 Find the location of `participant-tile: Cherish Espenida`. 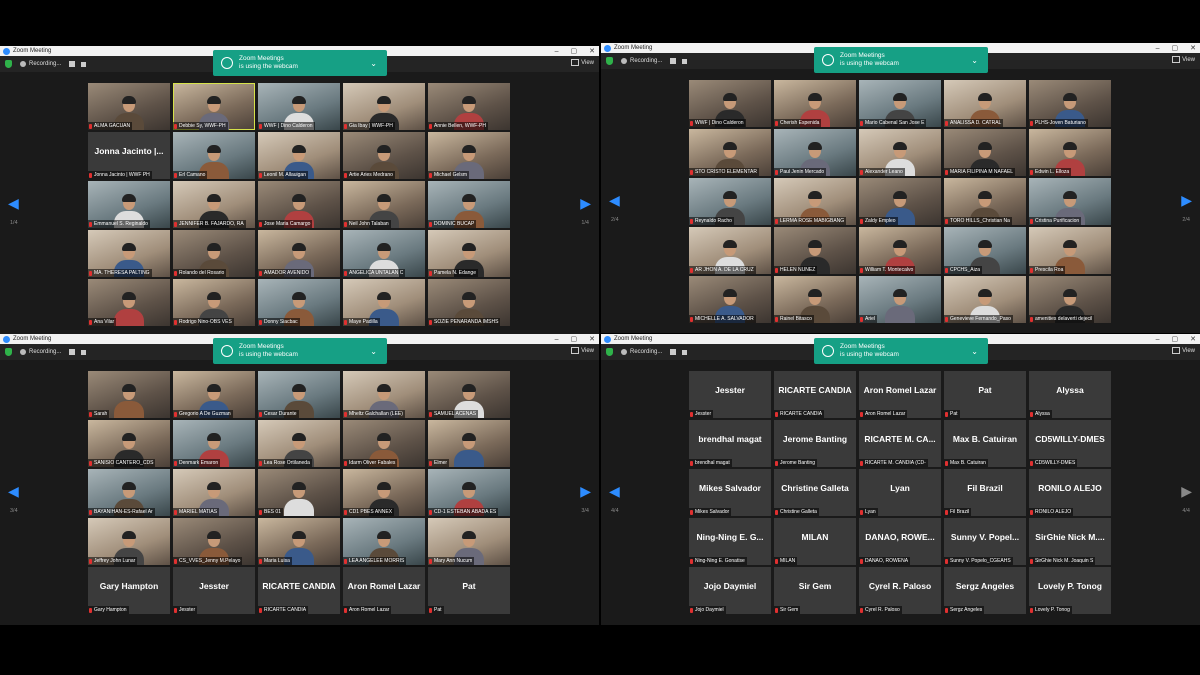

participant-tile: Cherish Espenida is located at coordinates (815, 103).